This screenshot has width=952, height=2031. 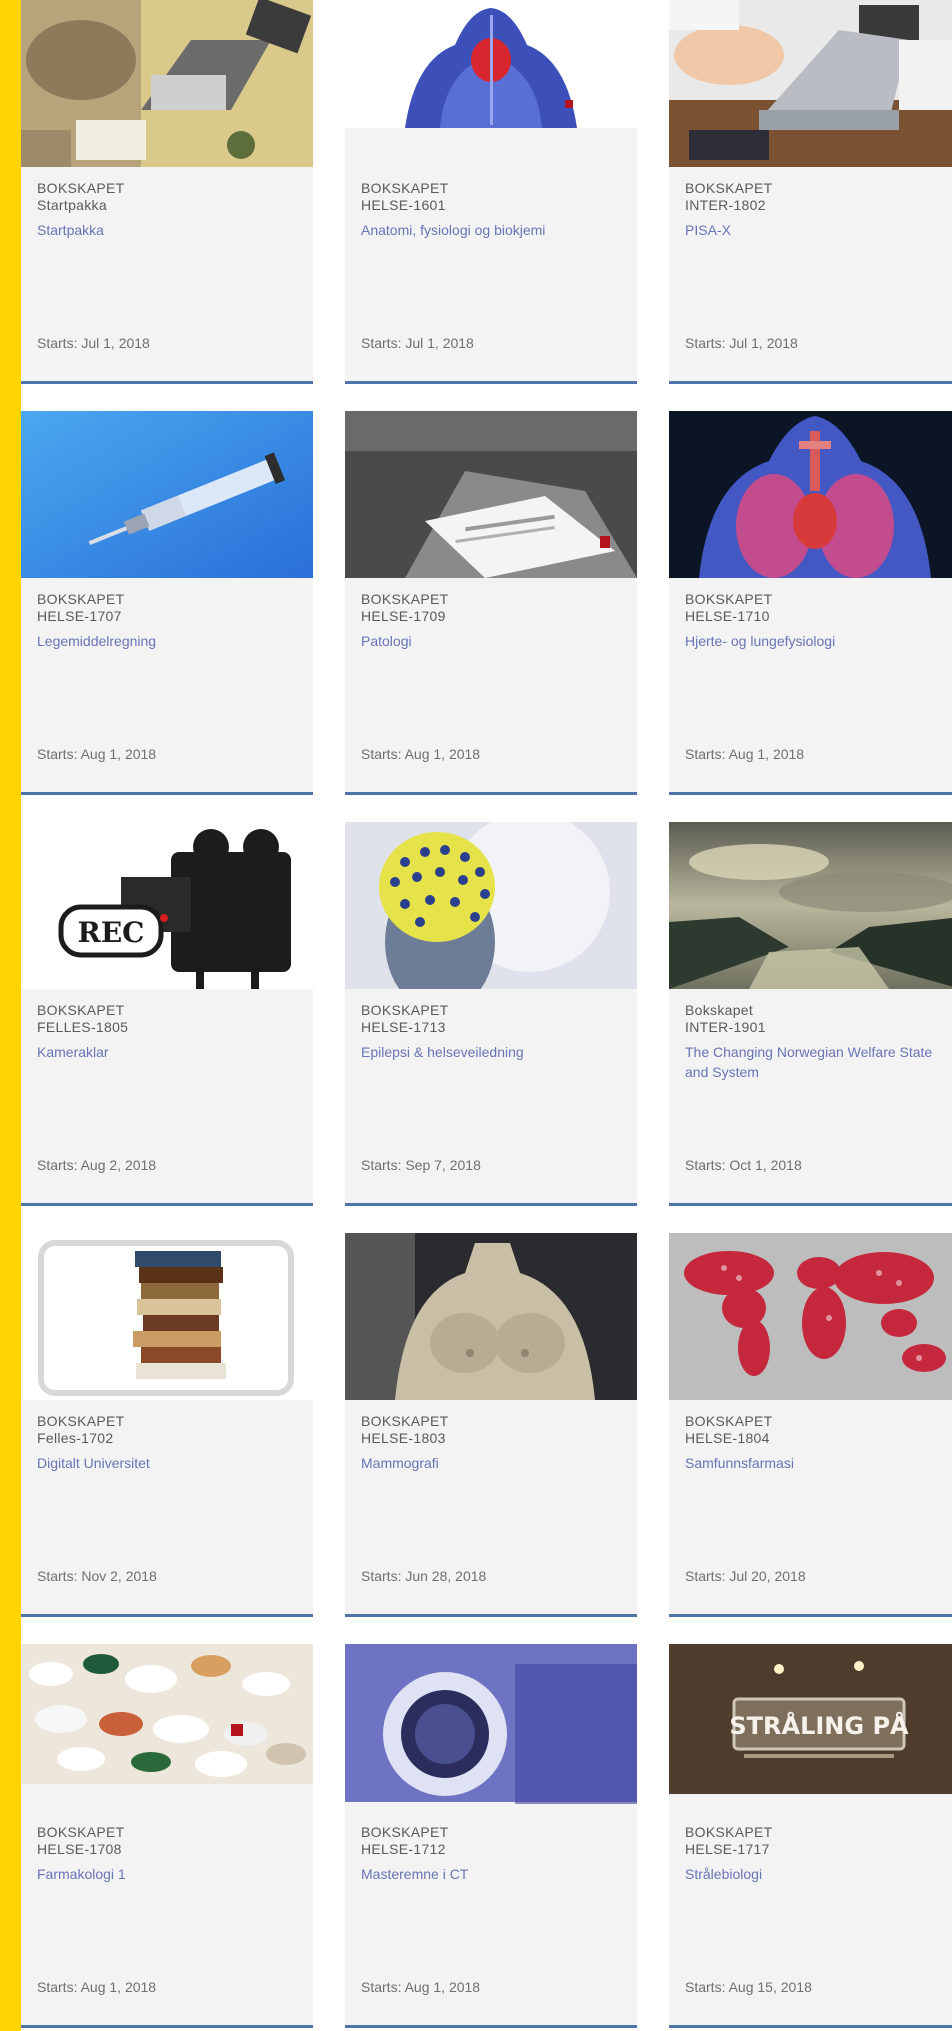 What do you see at coordinates (167, 1316) in the screenshot?
I see `course-image-tablet-books` at bounding box center [167, 1316].